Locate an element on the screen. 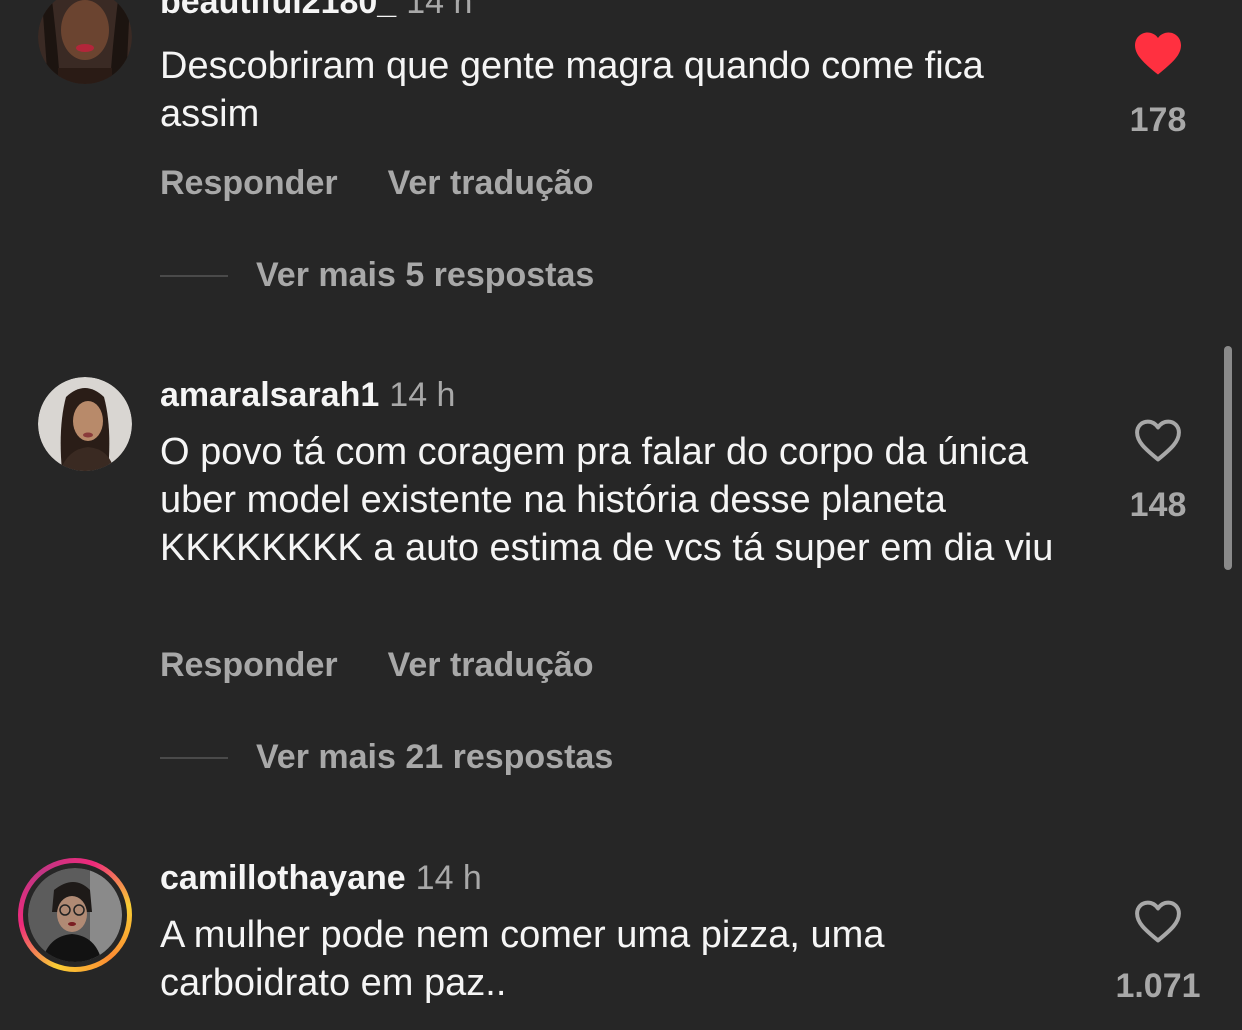 The image size is (1242, 1030). heart-filled-icon is located at coordinates (1158, 53).